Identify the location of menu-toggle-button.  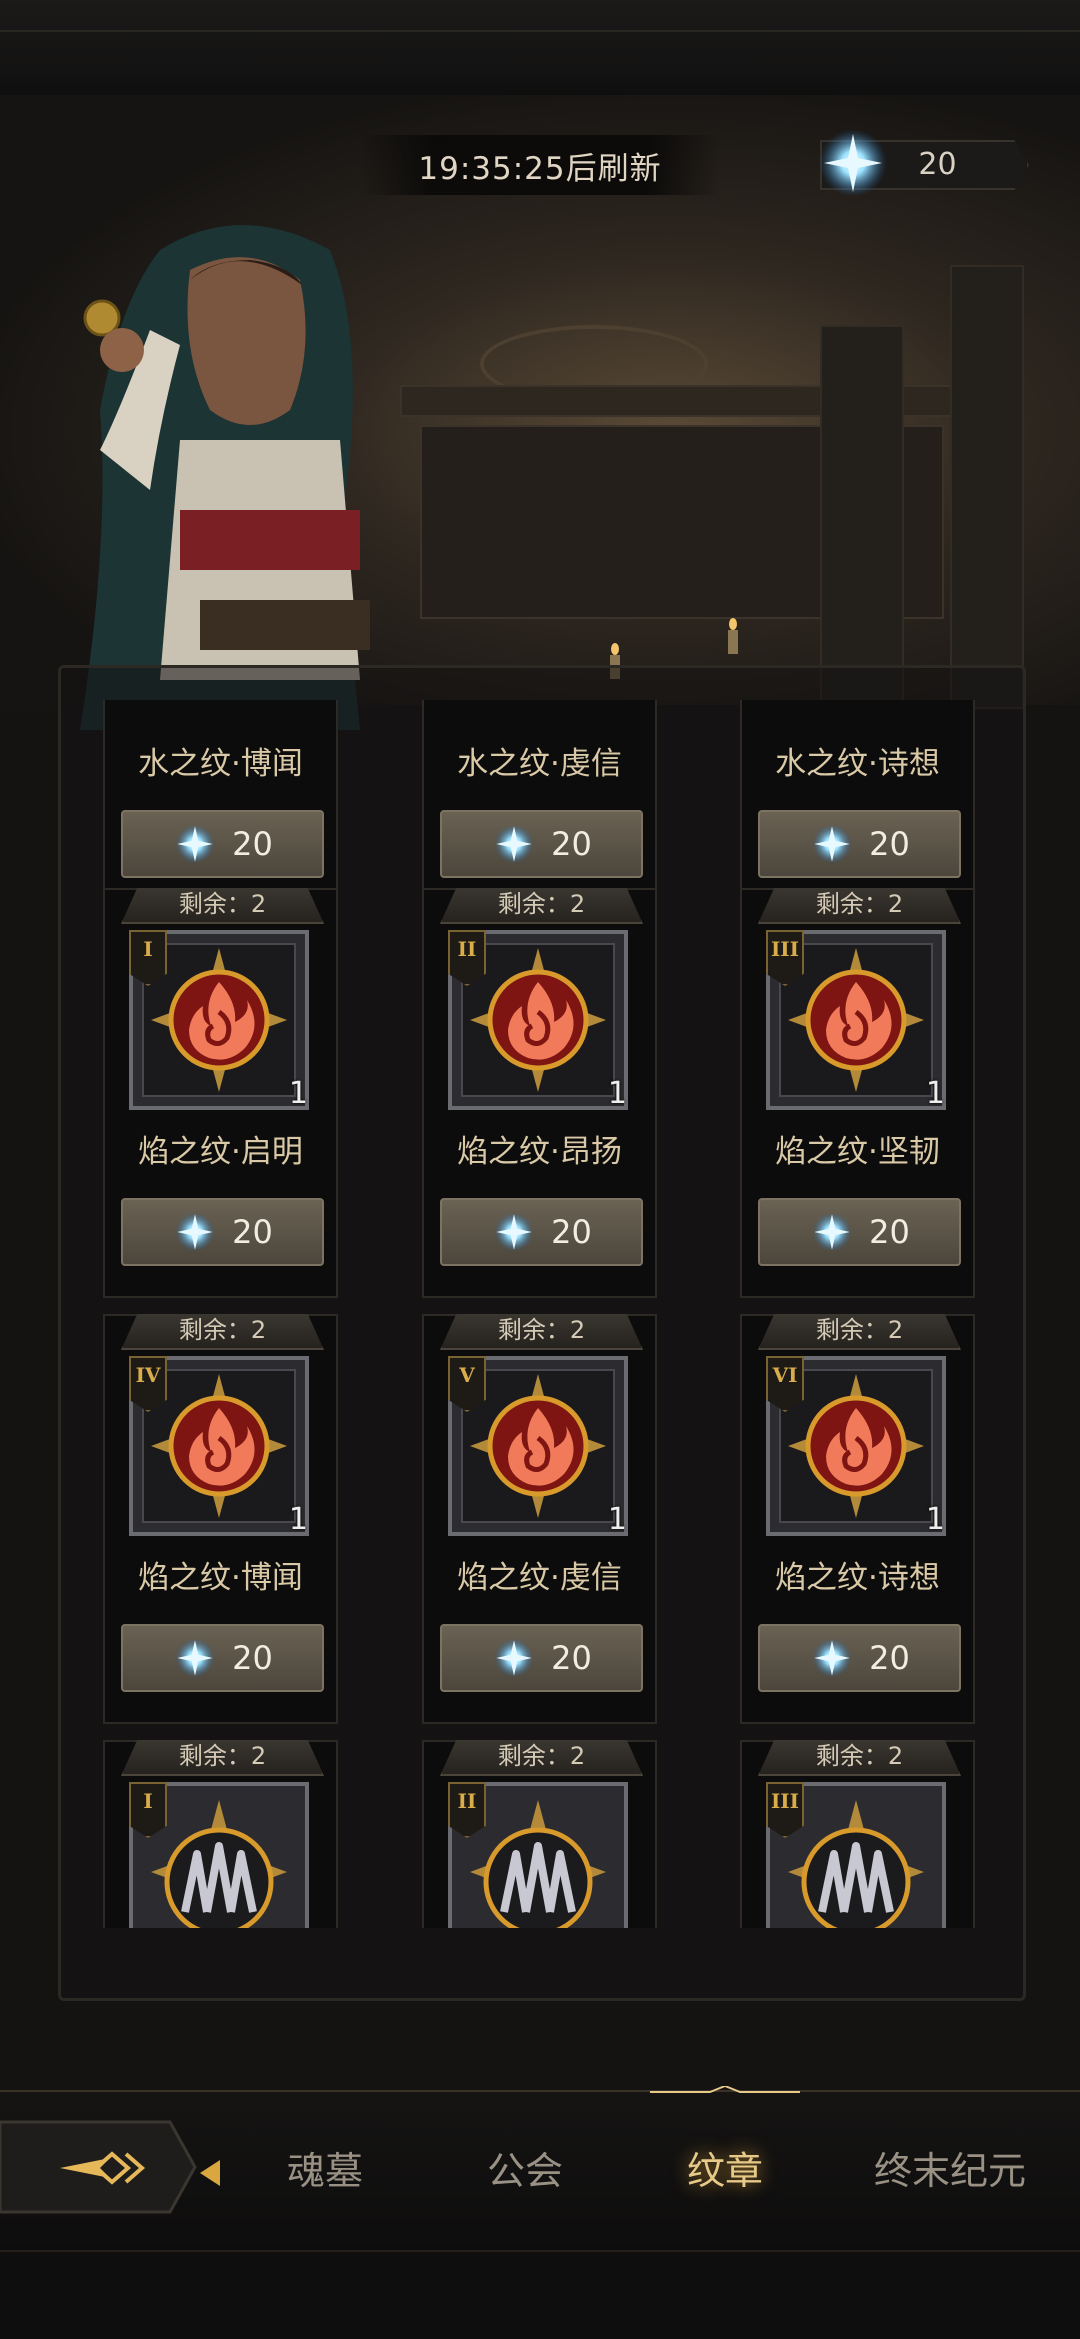
(100, 2167).